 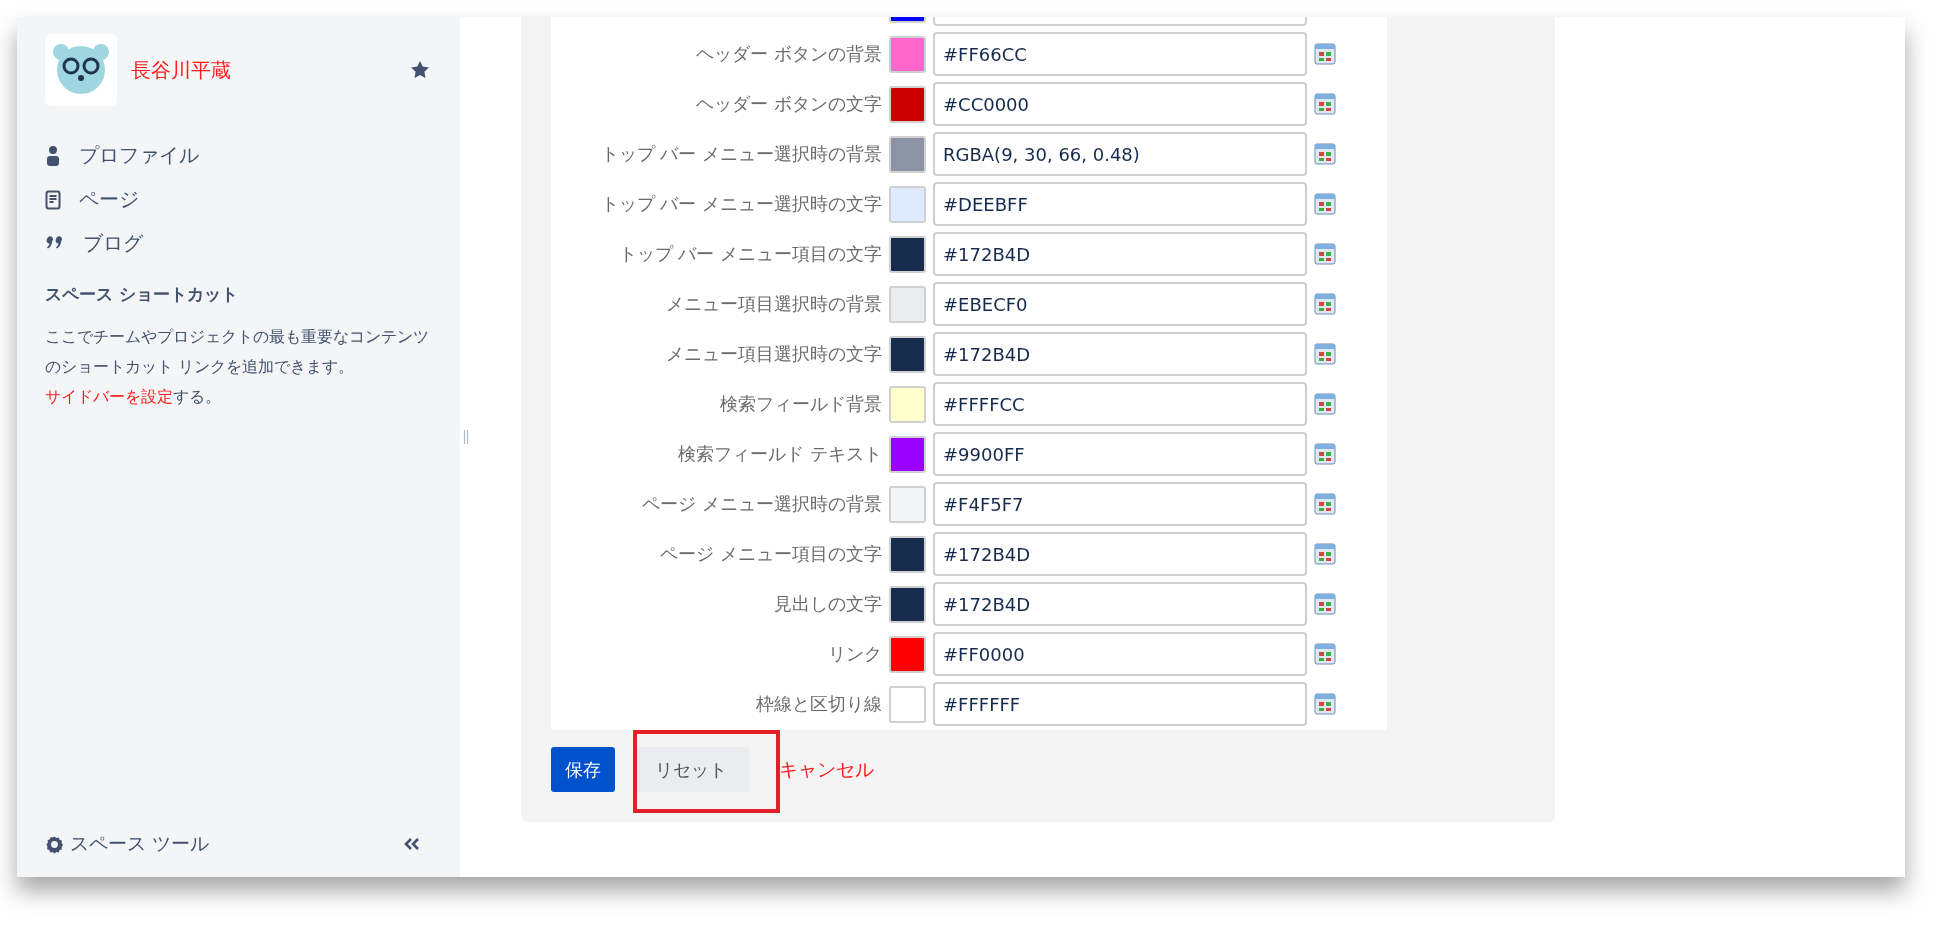 What do you see at coordinates (127, 844) in the screenshot?
I see `space-tools-button: スペース ツール` at bounding box center [127, 844].